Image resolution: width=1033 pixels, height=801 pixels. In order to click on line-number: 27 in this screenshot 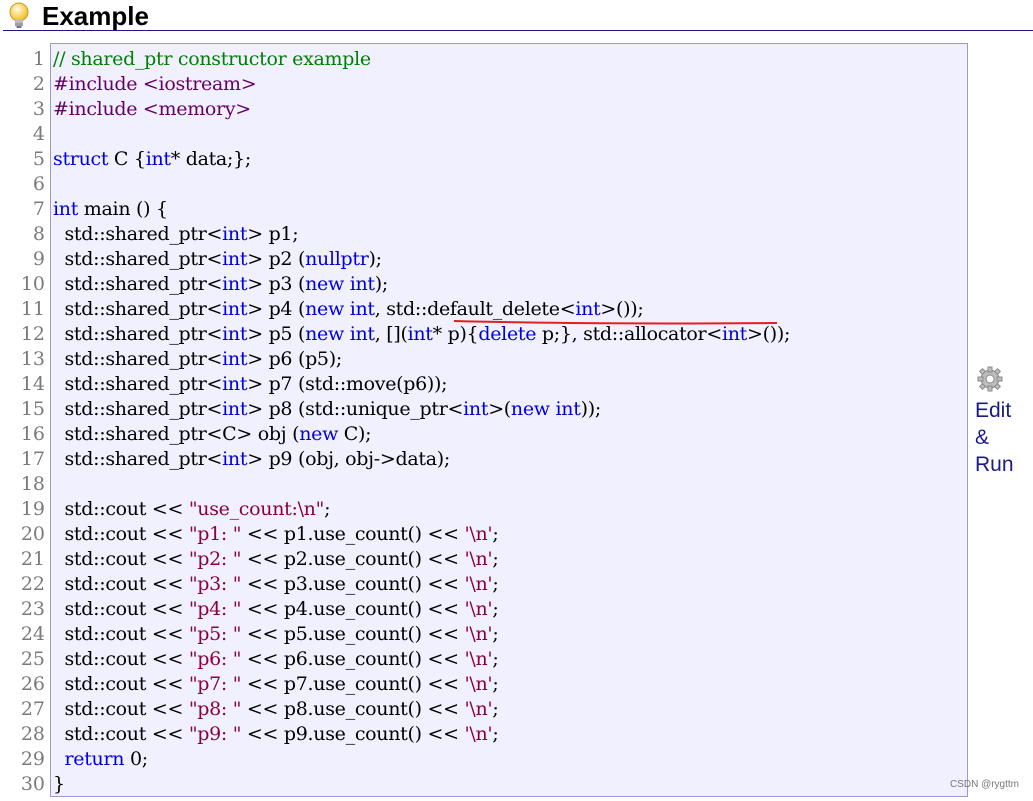, I will do `click(32, 709)`.